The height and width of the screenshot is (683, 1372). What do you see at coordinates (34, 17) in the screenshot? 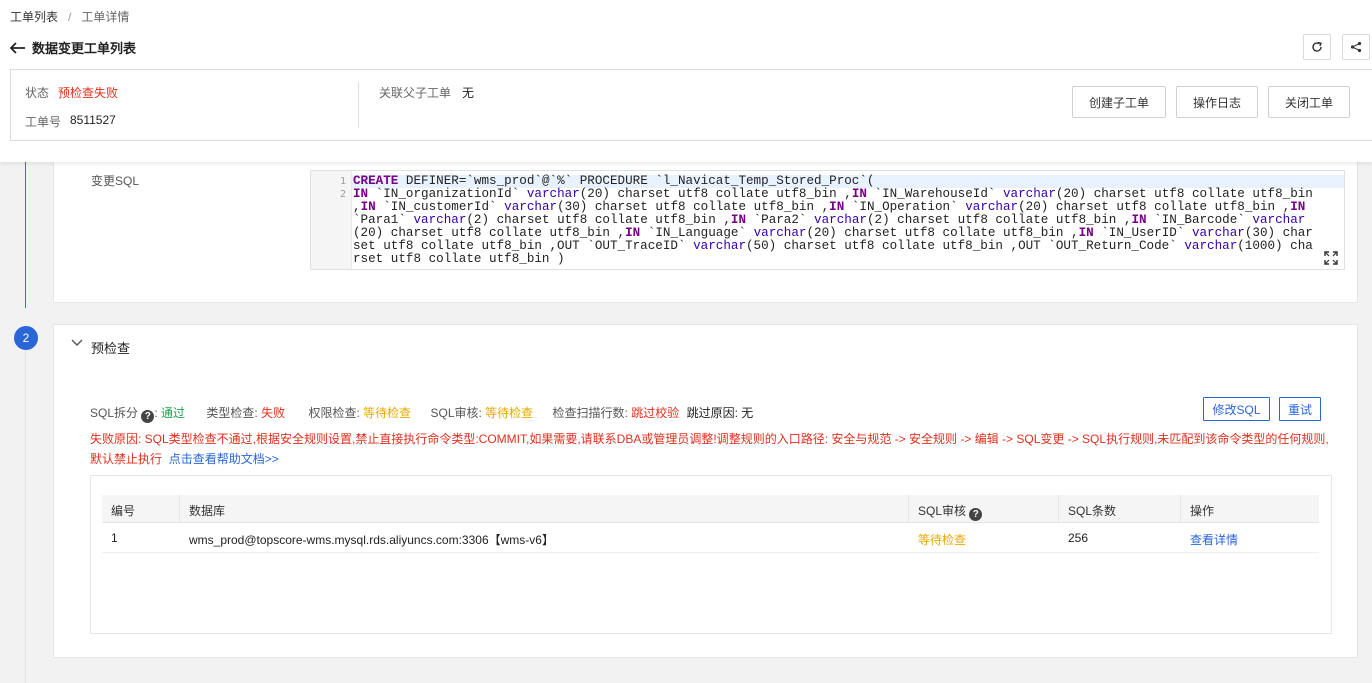
I see `breadcrumb-item-list: 工单列表` at bounding box center [34, 17].